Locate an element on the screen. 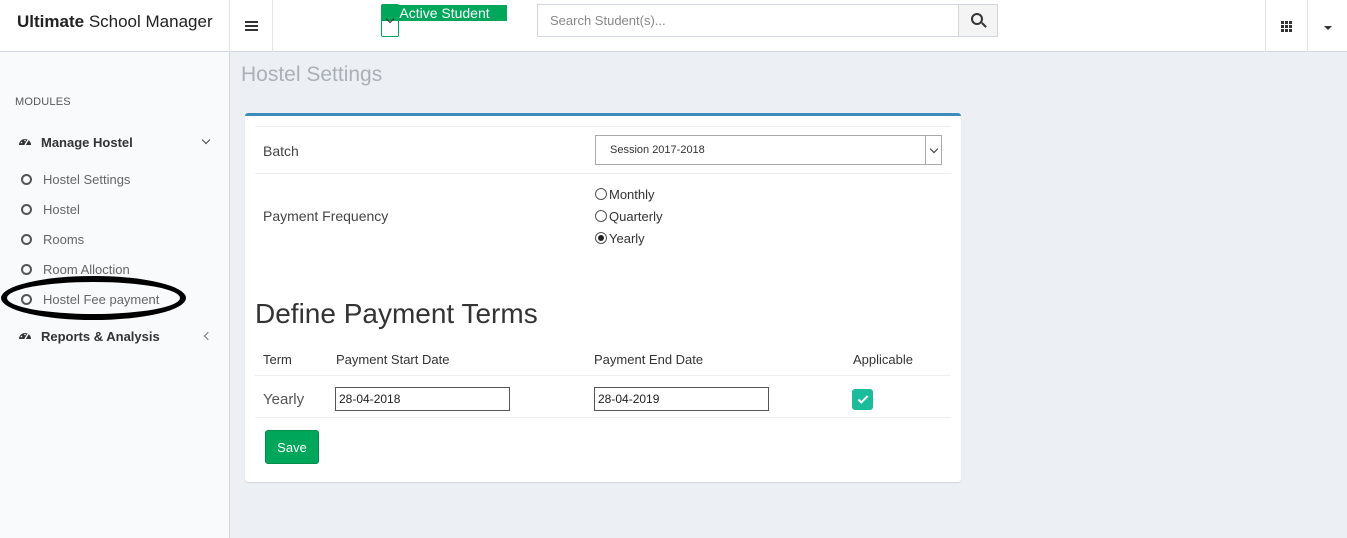 The width and height of the screenshot is (1347, 538). column-header-start-date: Payment Start Date is located at coordinates (393, 359).